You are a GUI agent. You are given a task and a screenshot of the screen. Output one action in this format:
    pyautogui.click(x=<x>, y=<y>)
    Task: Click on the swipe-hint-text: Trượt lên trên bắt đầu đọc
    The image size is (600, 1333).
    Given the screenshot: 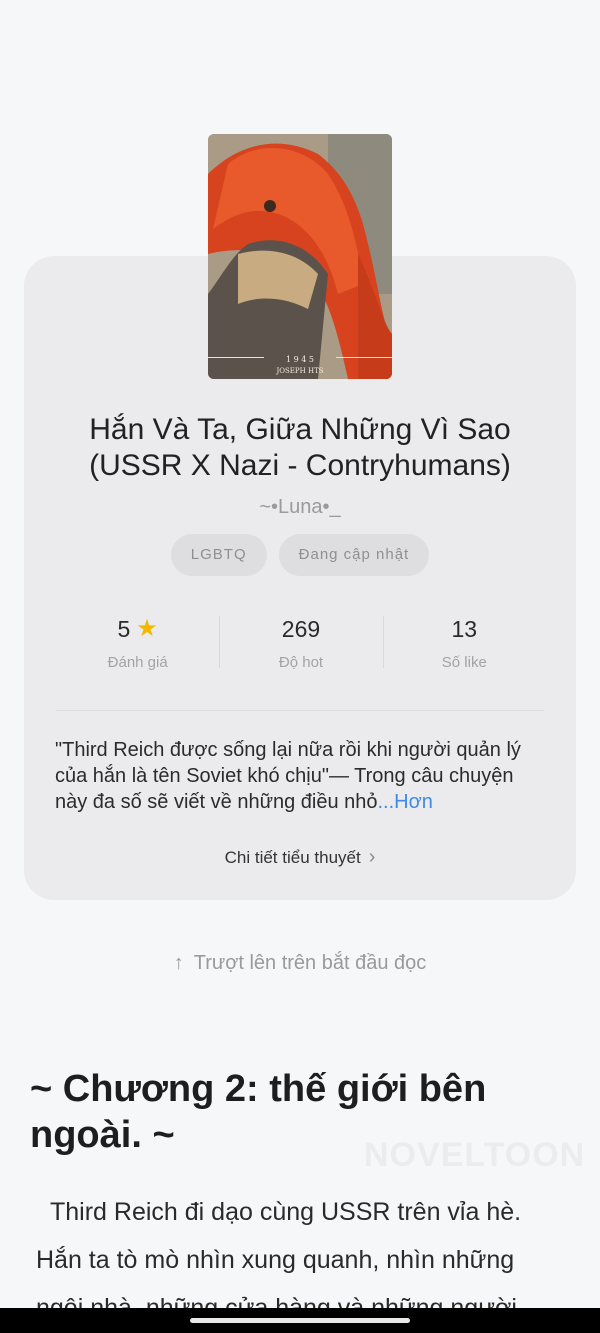 What is the action you would take?
    pyautogui.click(x=310, y=963)
    